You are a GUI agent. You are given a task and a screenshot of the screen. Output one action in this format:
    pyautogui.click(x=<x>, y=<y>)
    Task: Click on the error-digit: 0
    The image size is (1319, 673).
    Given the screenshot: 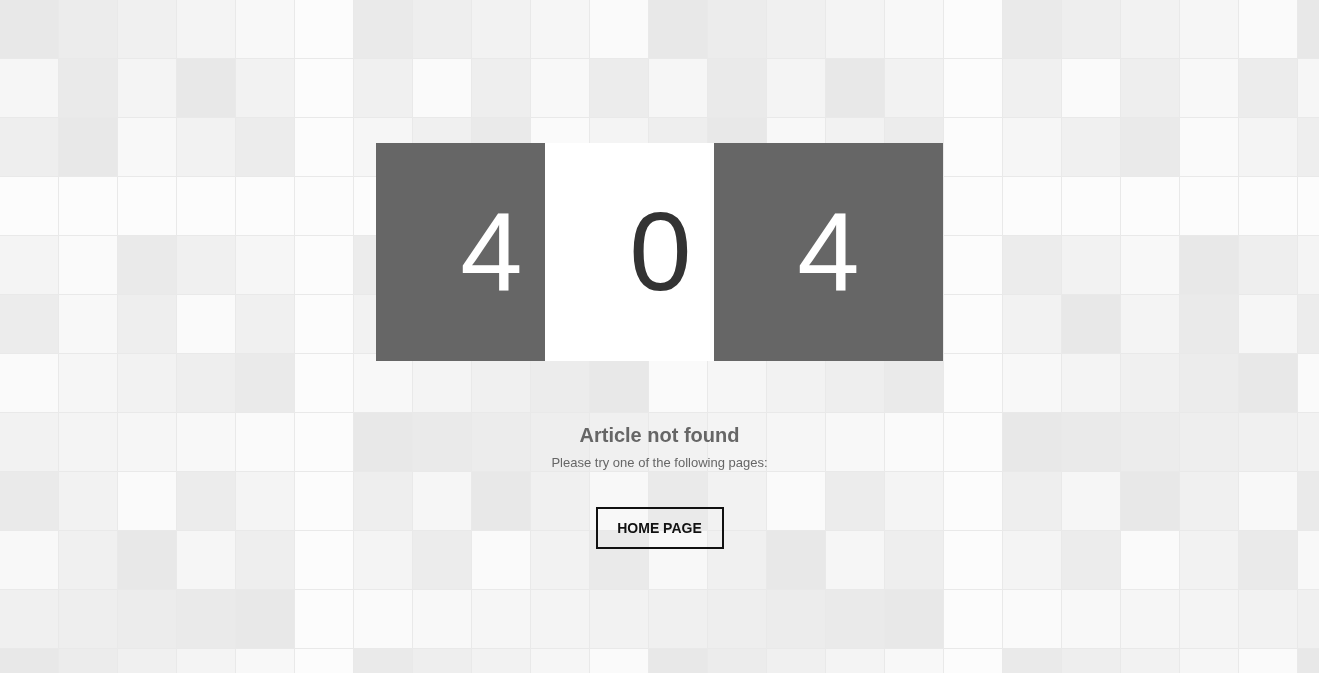 What is the action you would take?
    pyautogui.click(x=629, y=252)
    